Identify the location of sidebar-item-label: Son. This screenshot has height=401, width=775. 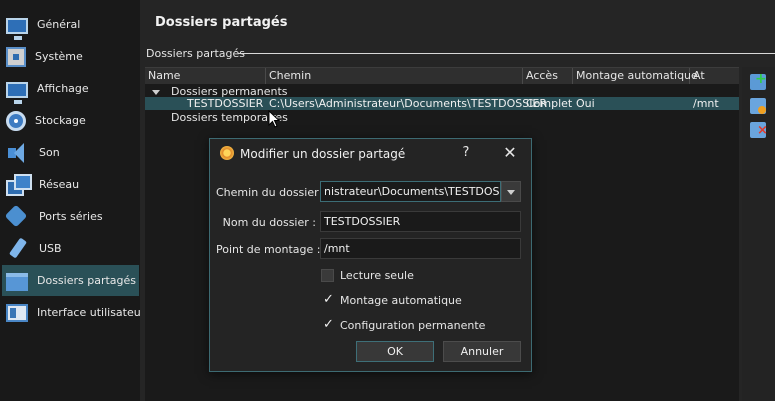
(49, 152).